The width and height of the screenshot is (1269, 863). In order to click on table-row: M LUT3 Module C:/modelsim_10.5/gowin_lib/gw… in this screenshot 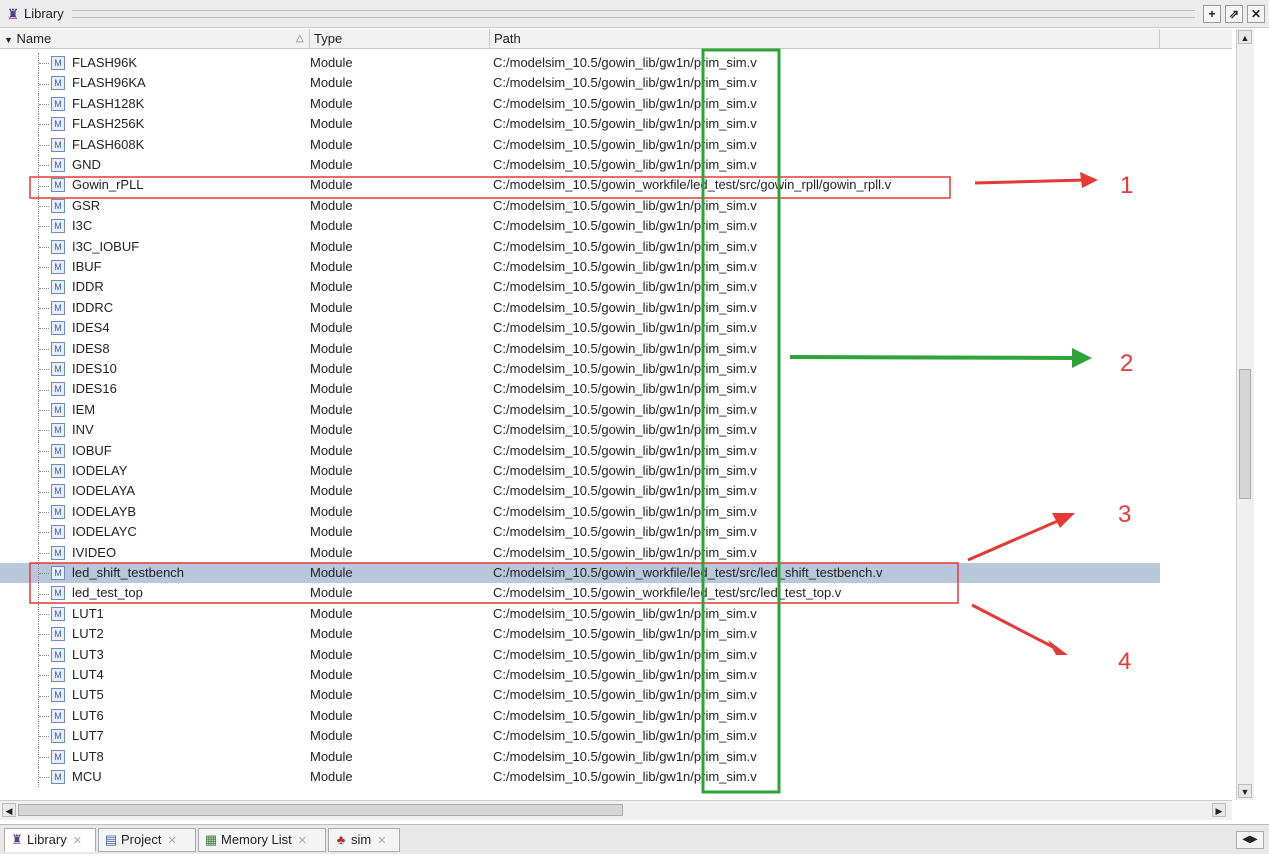, I will do `click(580, 654)`.